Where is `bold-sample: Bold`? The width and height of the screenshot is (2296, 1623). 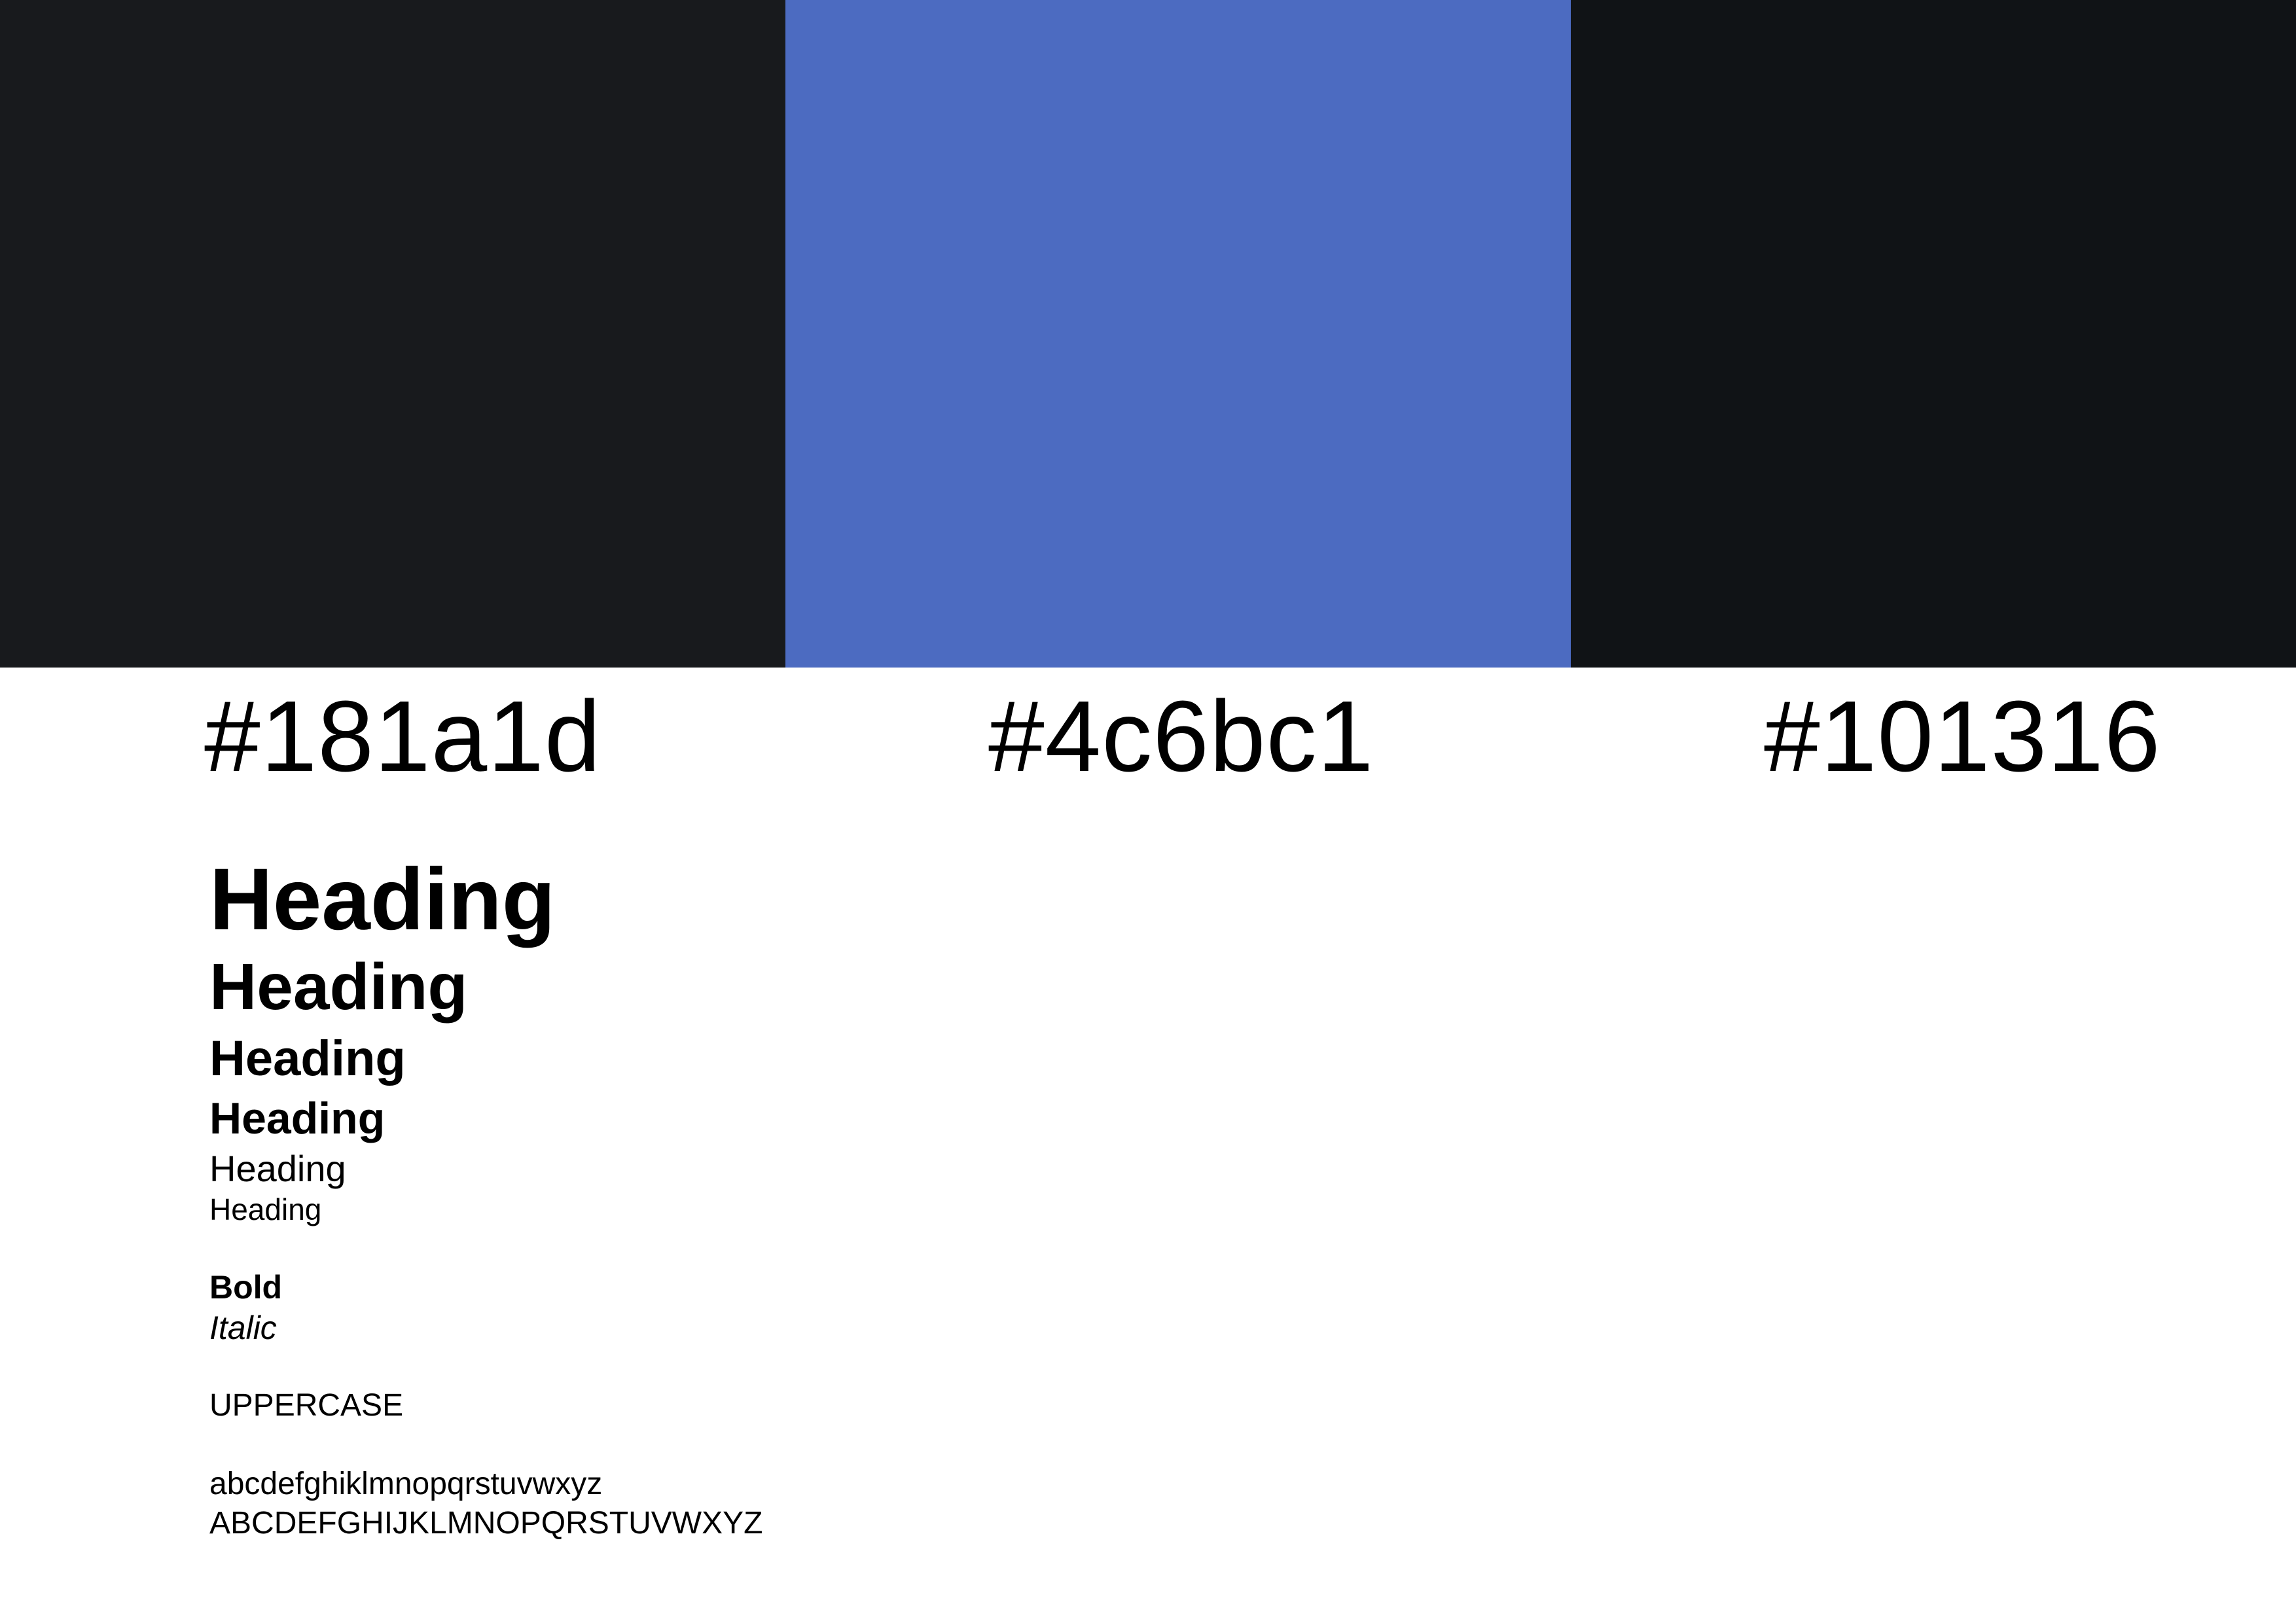
bold-sample: Bold is located at coordinates (246, 1288).